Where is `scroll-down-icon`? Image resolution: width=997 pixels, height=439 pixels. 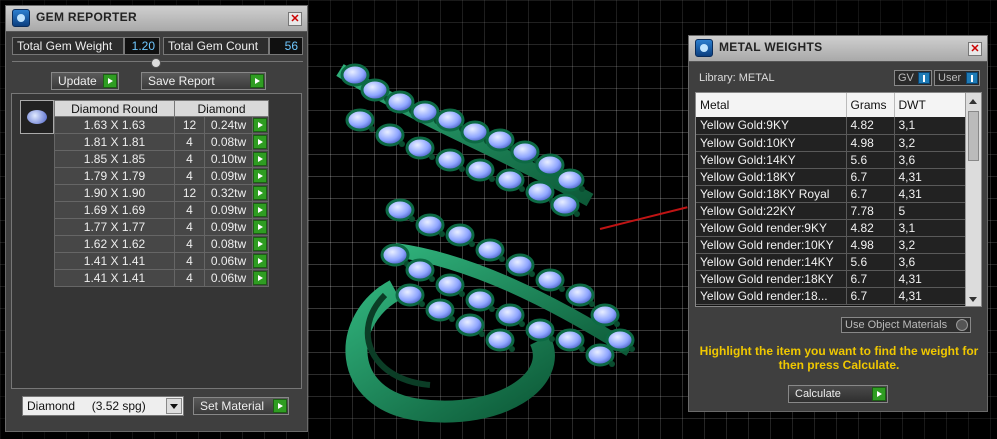
scroll-down-icon is located at coordinates (973, 299).